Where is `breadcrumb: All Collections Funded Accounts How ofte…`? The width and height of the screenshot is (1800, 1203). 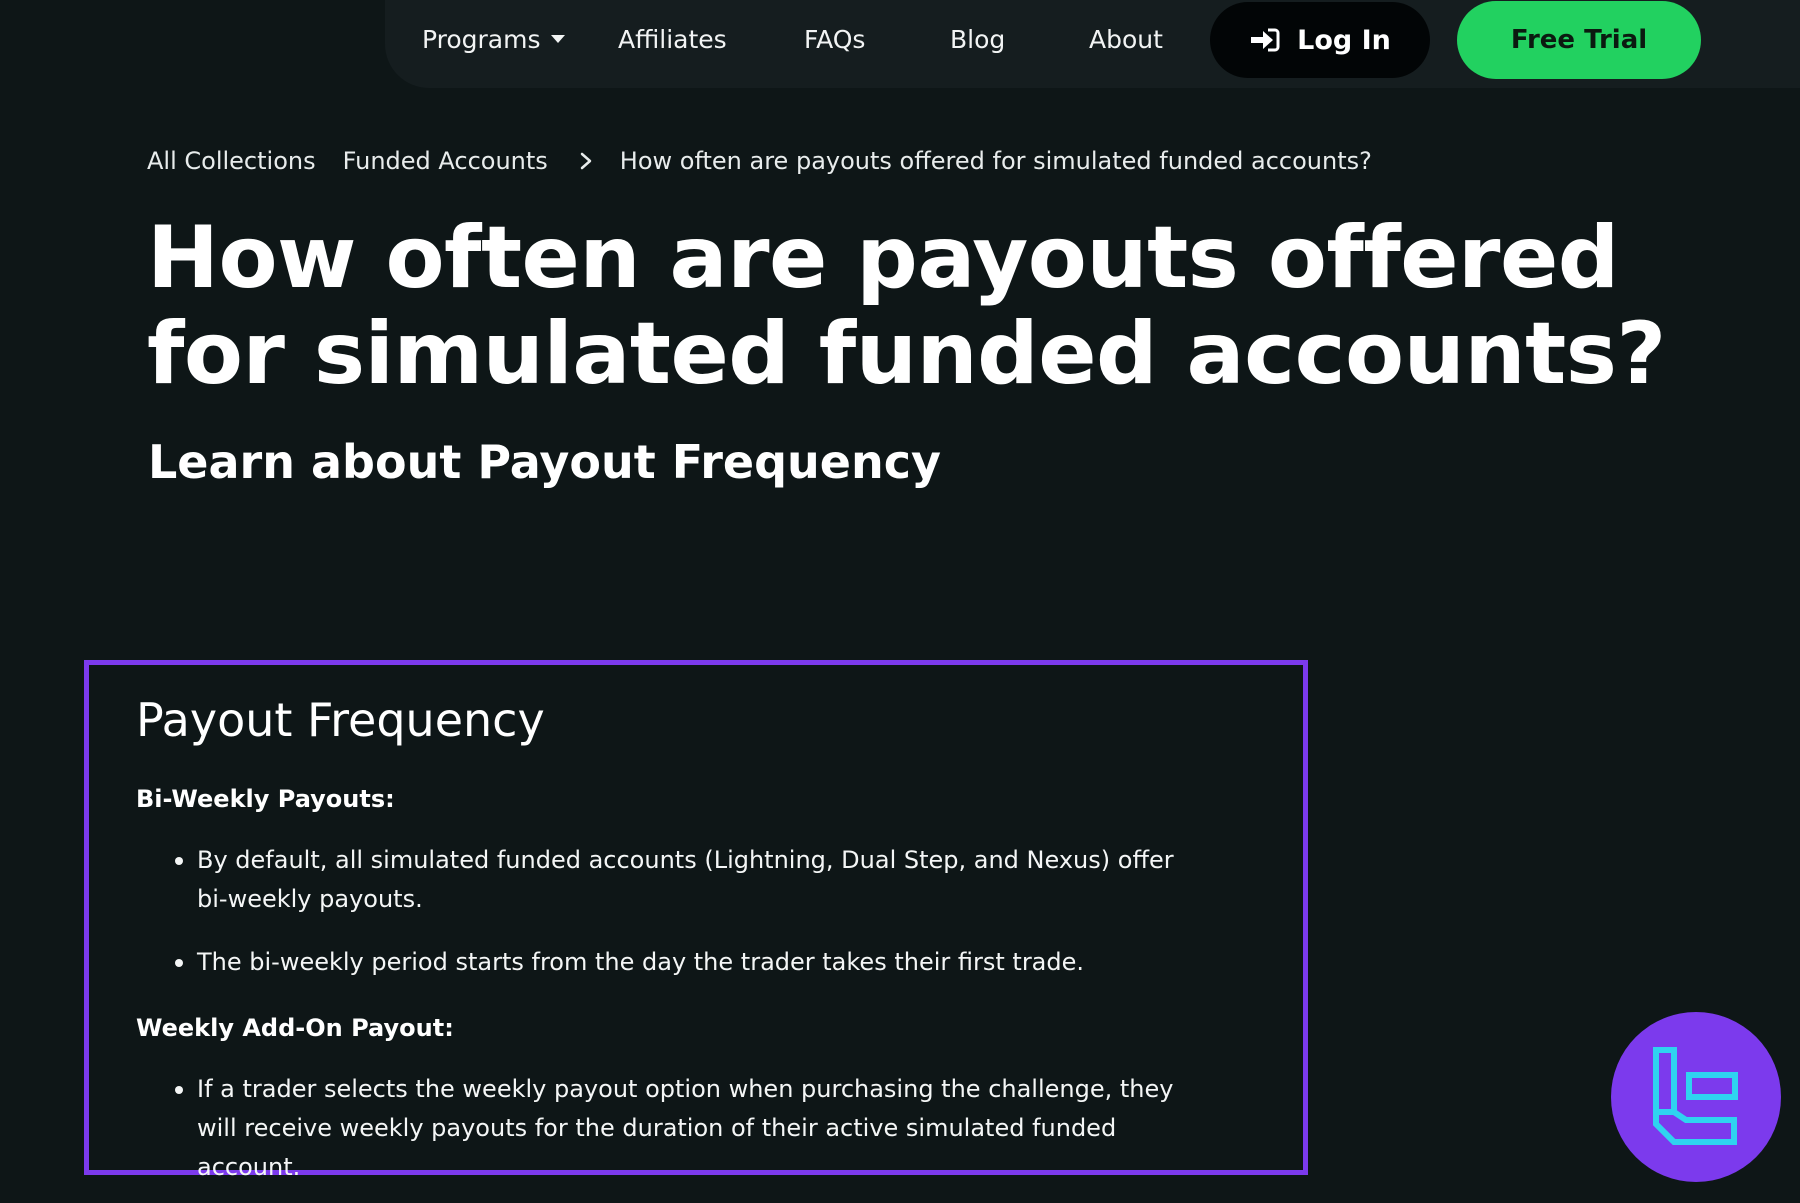
breadcrumb: All Collections Funded Accounts How ofte… is located at coordinates (759, 161).